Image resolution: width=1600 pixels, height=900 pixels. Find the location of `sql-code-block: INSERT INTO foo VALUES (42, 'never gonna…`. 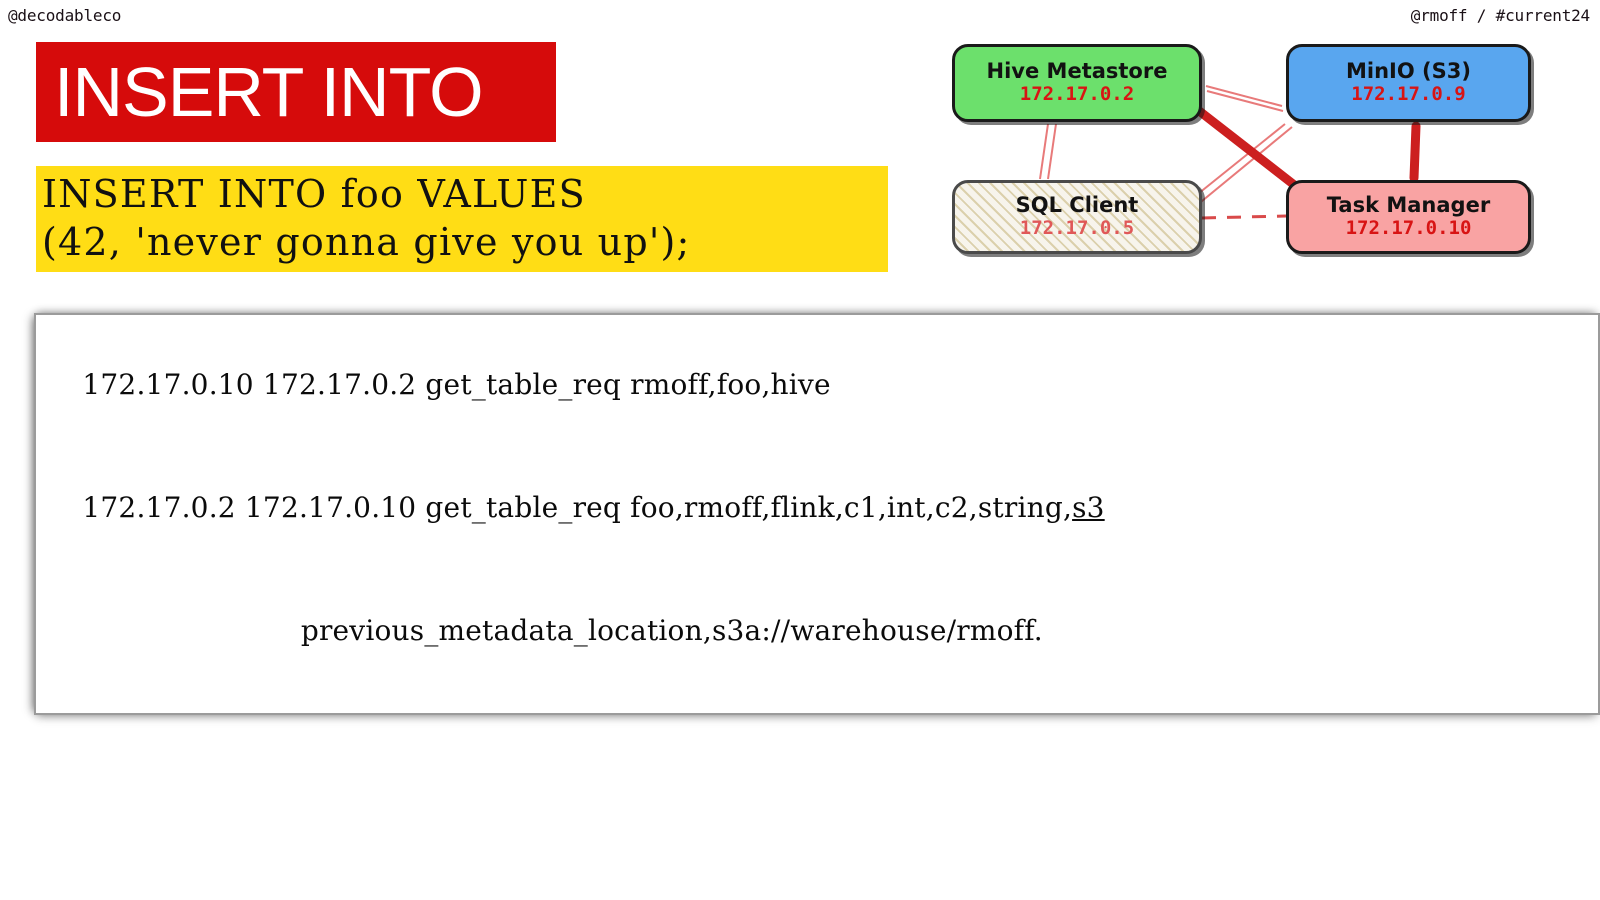

sql-code-block: INSERT INTO foo VALUES (42, 'never gonna… is located at coordinates (462, 219).